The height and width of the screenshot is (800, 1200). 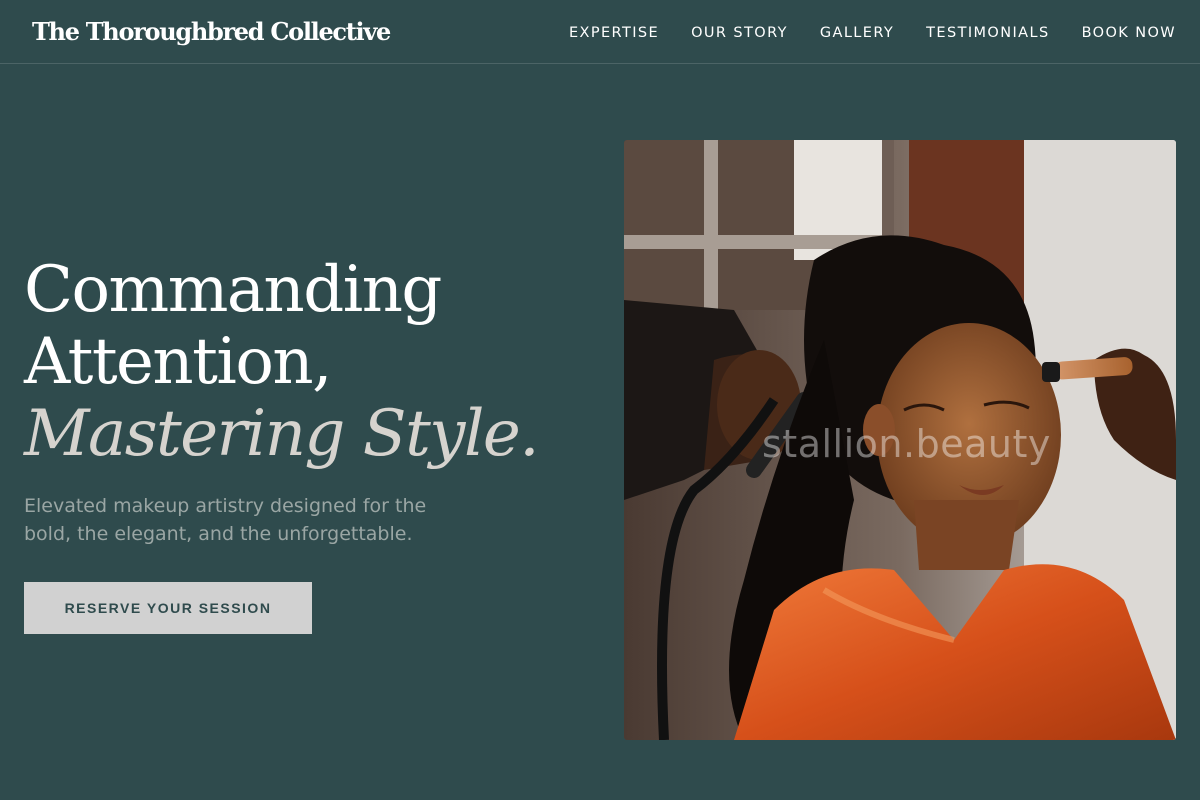 I want to click on headline-line-1: Commanding, so click(x=233, y=290).